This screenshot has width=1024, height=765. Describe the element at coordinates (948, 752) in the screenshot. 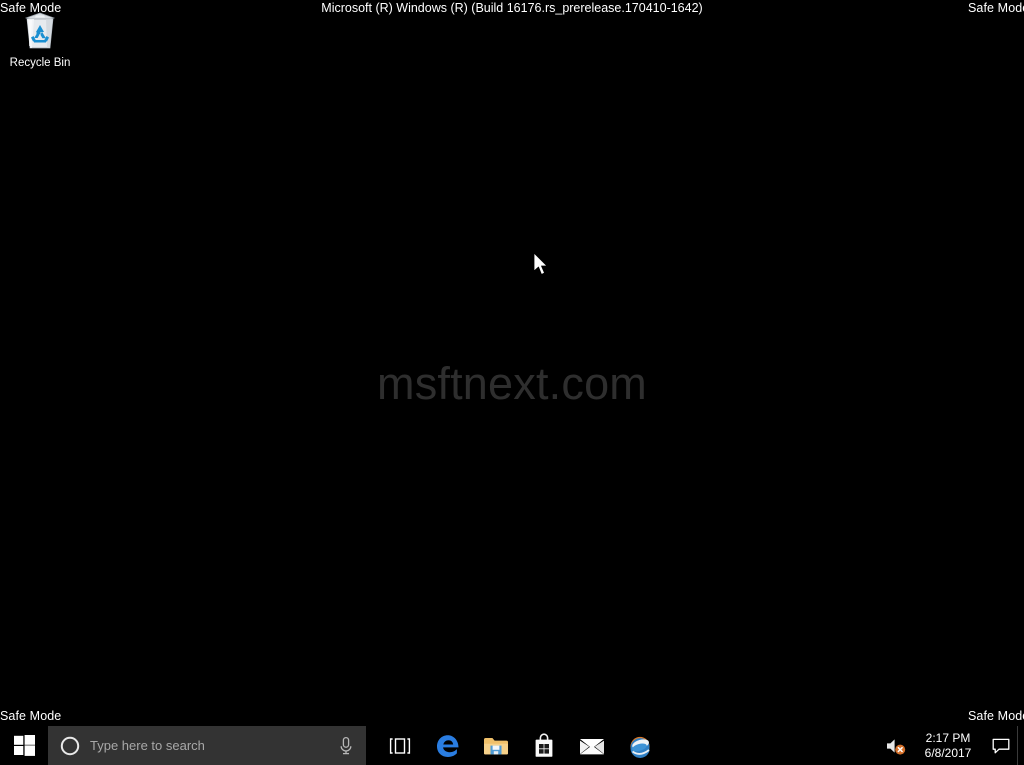

I see `clock-date: 6/8/2017` at that location.